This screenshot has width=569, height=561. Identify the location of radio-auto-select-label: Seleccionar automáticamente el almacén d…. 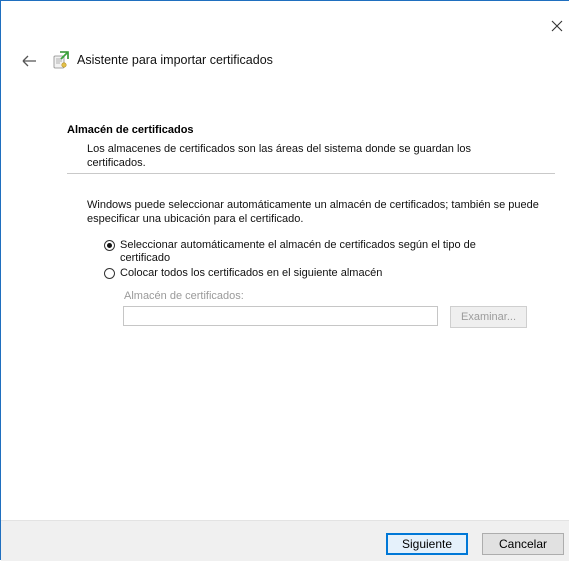
(298, 251).